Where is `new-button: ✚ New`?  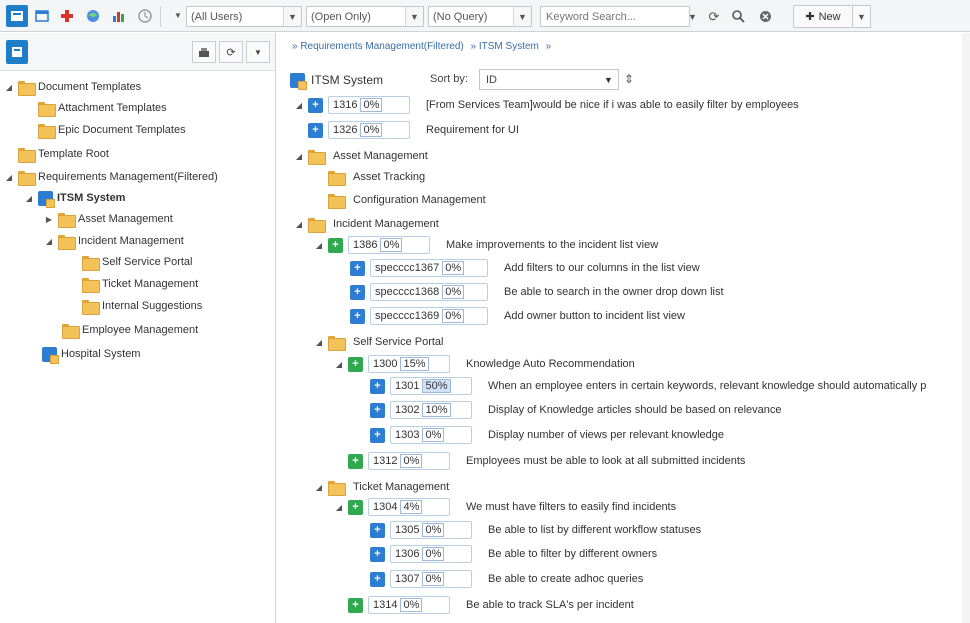 new-button: ✚ New is located at coordinates (823, 16).